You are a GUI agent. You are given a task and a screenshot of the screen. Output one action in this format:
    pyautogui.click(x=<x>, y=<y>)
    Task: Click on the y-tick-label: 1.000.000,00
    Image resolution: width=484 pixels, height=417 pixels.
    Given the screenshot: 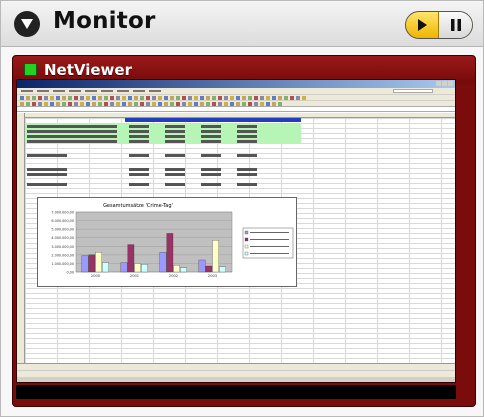 What is the action you would take?
    pyautogui.click(x=62, y=264)
    